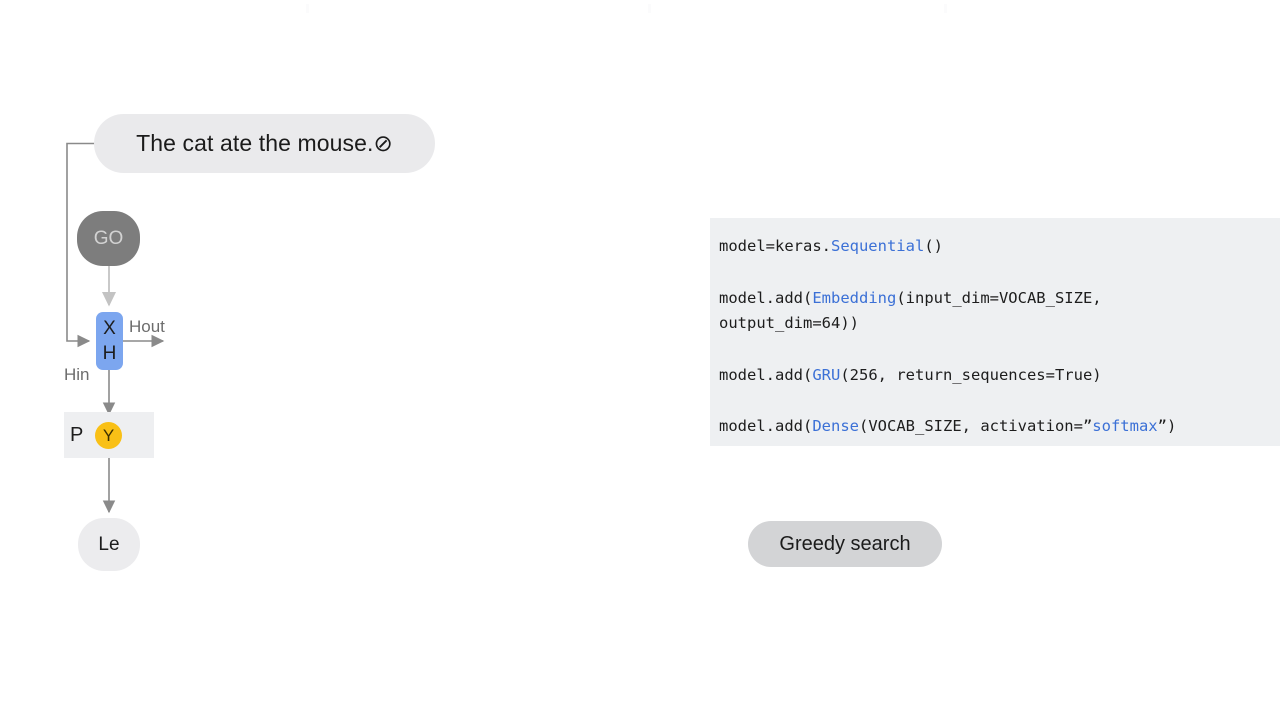  Describe the element at coordinates (1167, 426) in the screenshot. I see `code-text: ”)` at that location.